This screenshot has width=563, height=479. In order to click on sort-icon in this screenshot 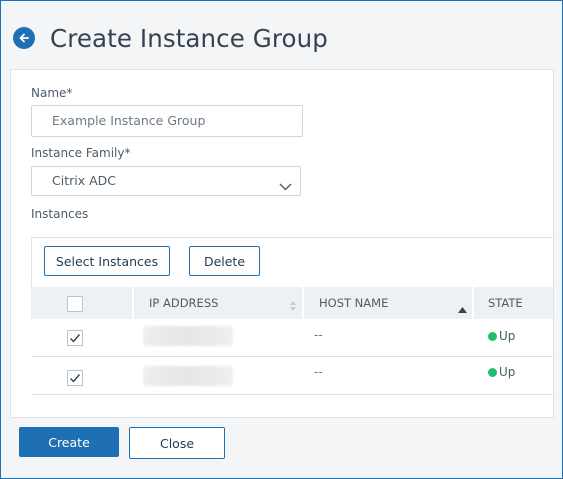, I will do `click(293, 306)`.